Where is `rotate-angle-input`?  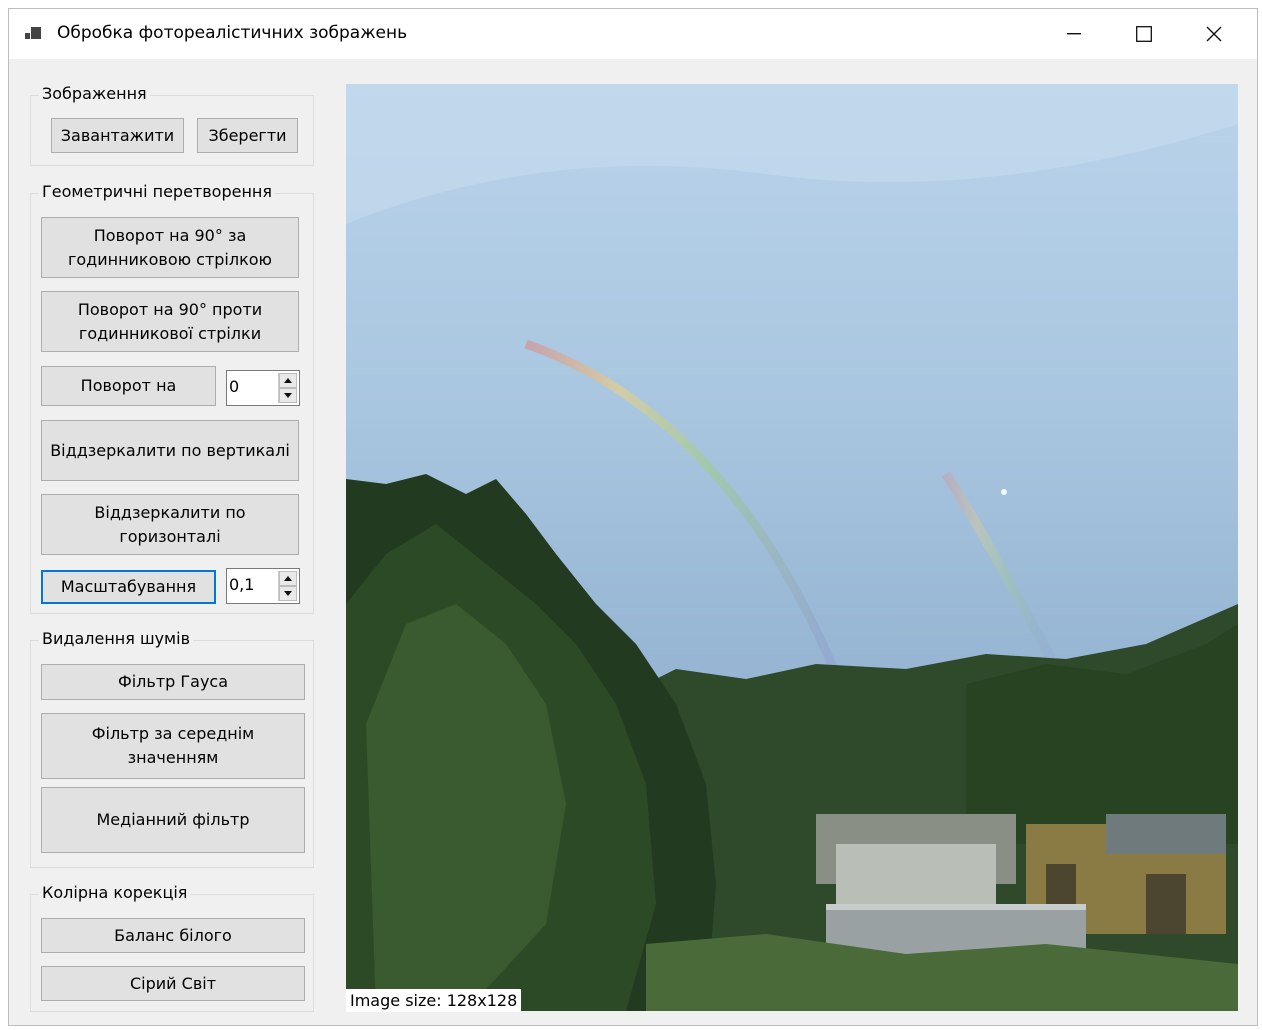
rotate-angle-input is located at coordinates (249, 386).